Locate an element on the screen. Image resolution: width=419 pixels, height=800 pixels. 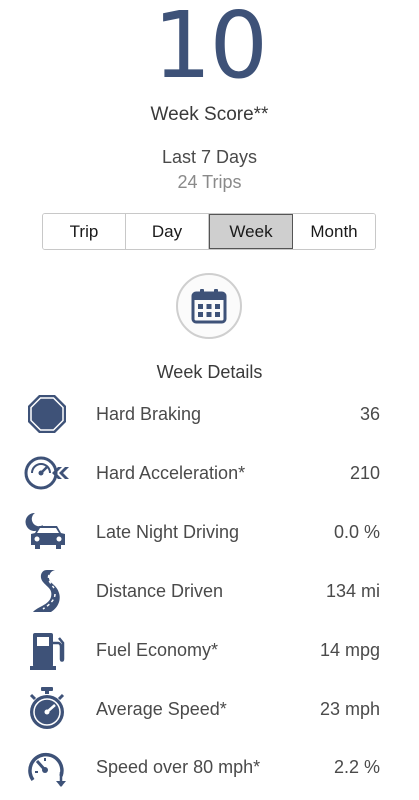
tab-trip: Trip is located at coordinates (84, 231).